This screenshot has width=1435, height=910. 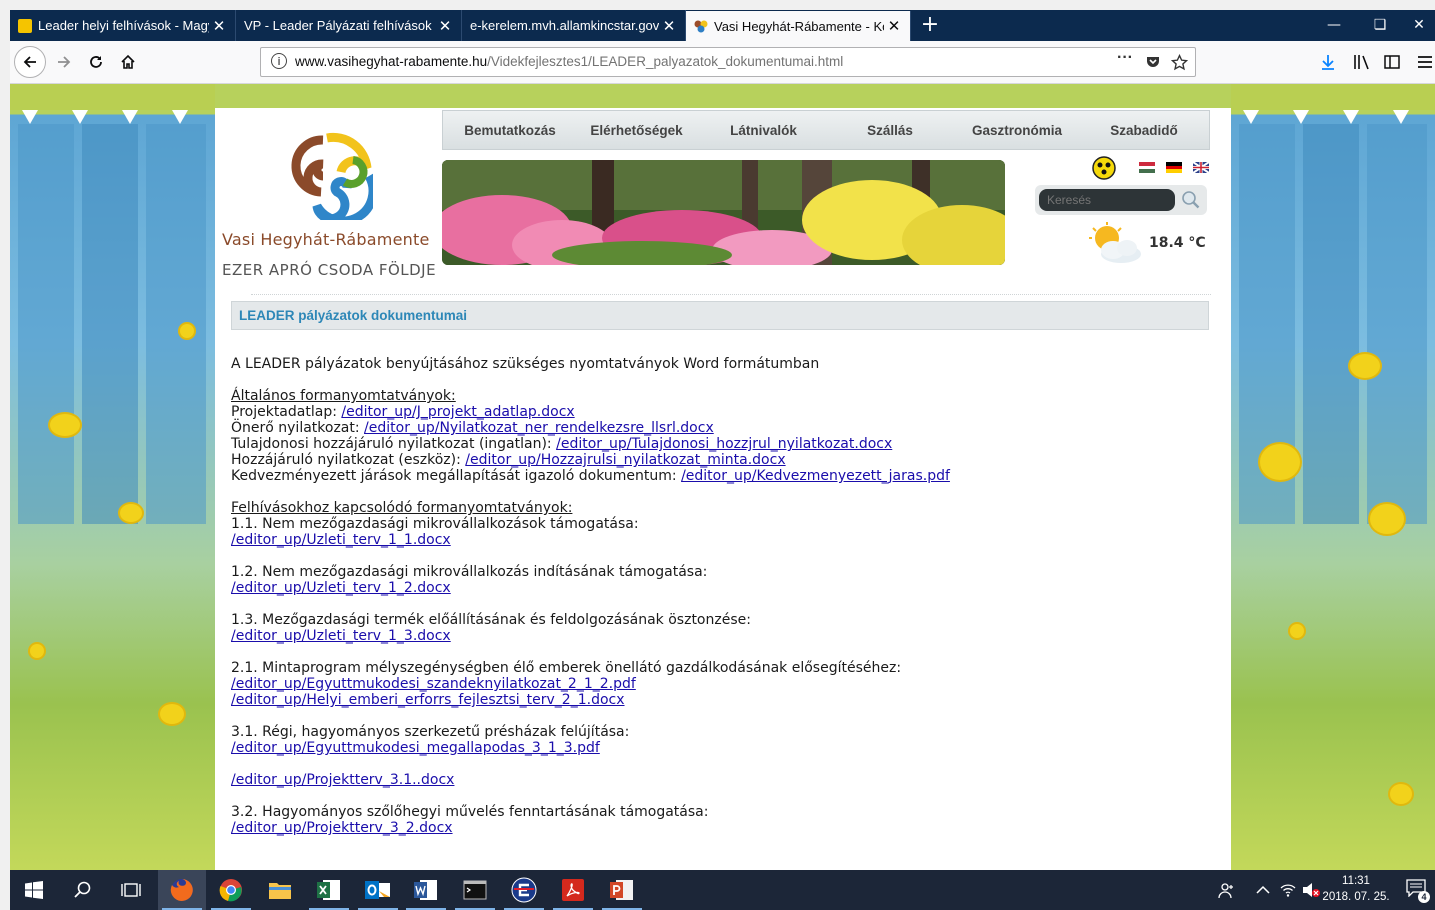 What do you see at coordinates (1356, 889) in the screenshot?
I see `system-clock: 11:31 2018. 07. 25.` at bounding box center [1356, 889].